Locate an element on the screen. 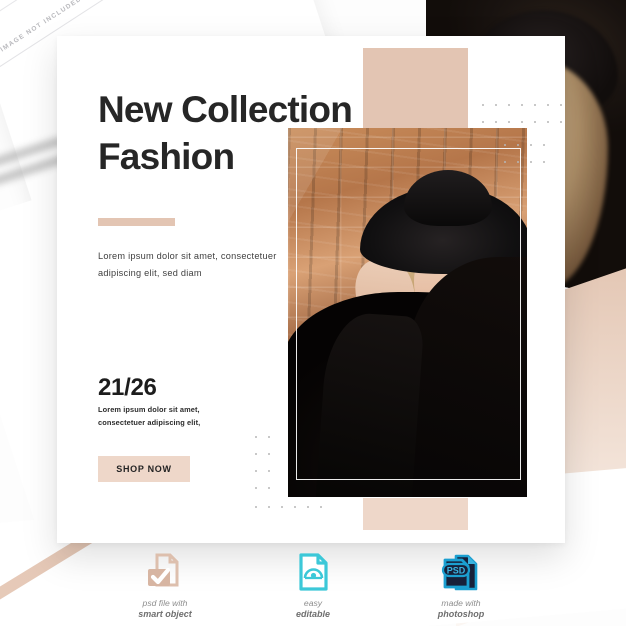 This screenshot has height=626, width=626. easy-editable-file-icon is located at coordinates (313, 570).